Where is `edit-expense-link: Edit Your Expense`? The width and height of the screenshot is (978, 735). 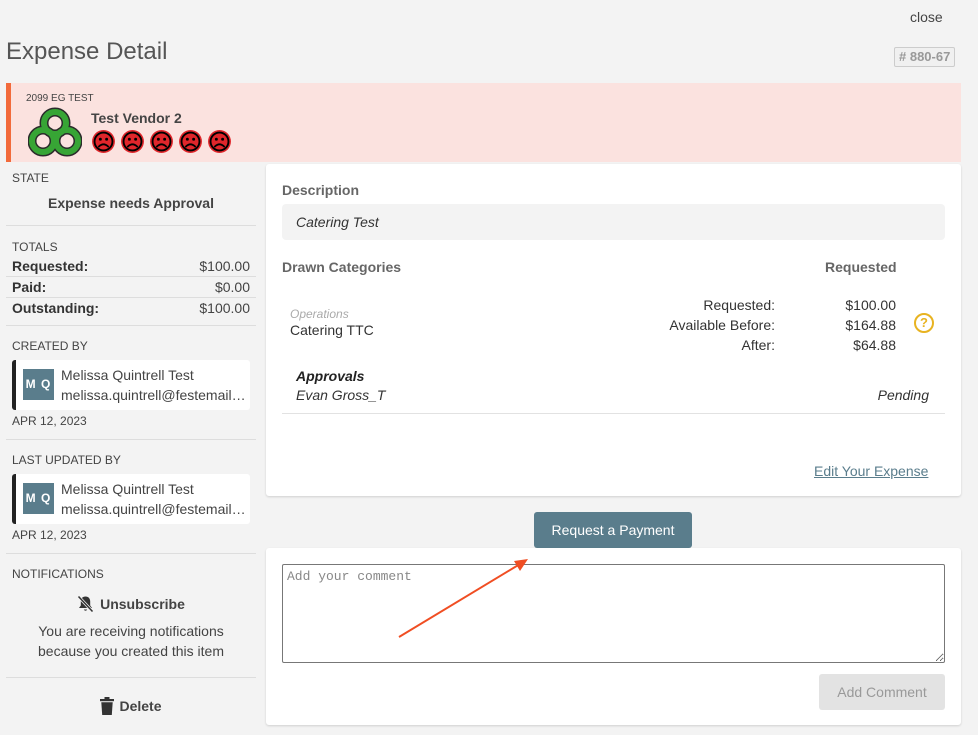 edit-expense-link: Edit Your Expense is located at coordinates (871, 471).